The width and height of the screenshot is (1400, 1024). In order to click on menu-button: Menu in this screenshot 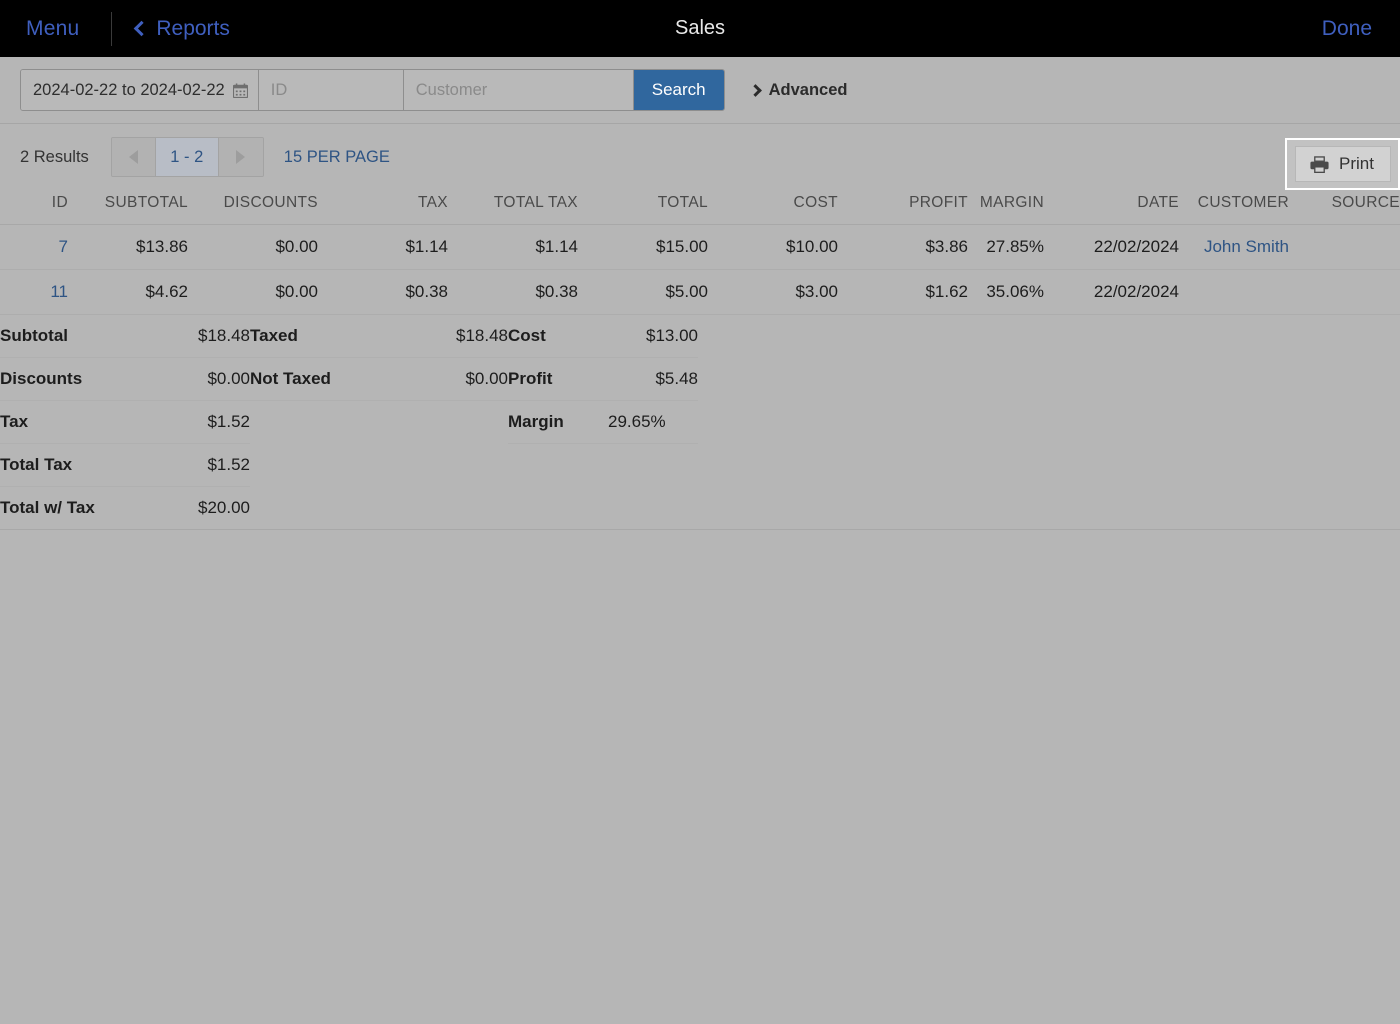, I will do `click(52, 29)`.